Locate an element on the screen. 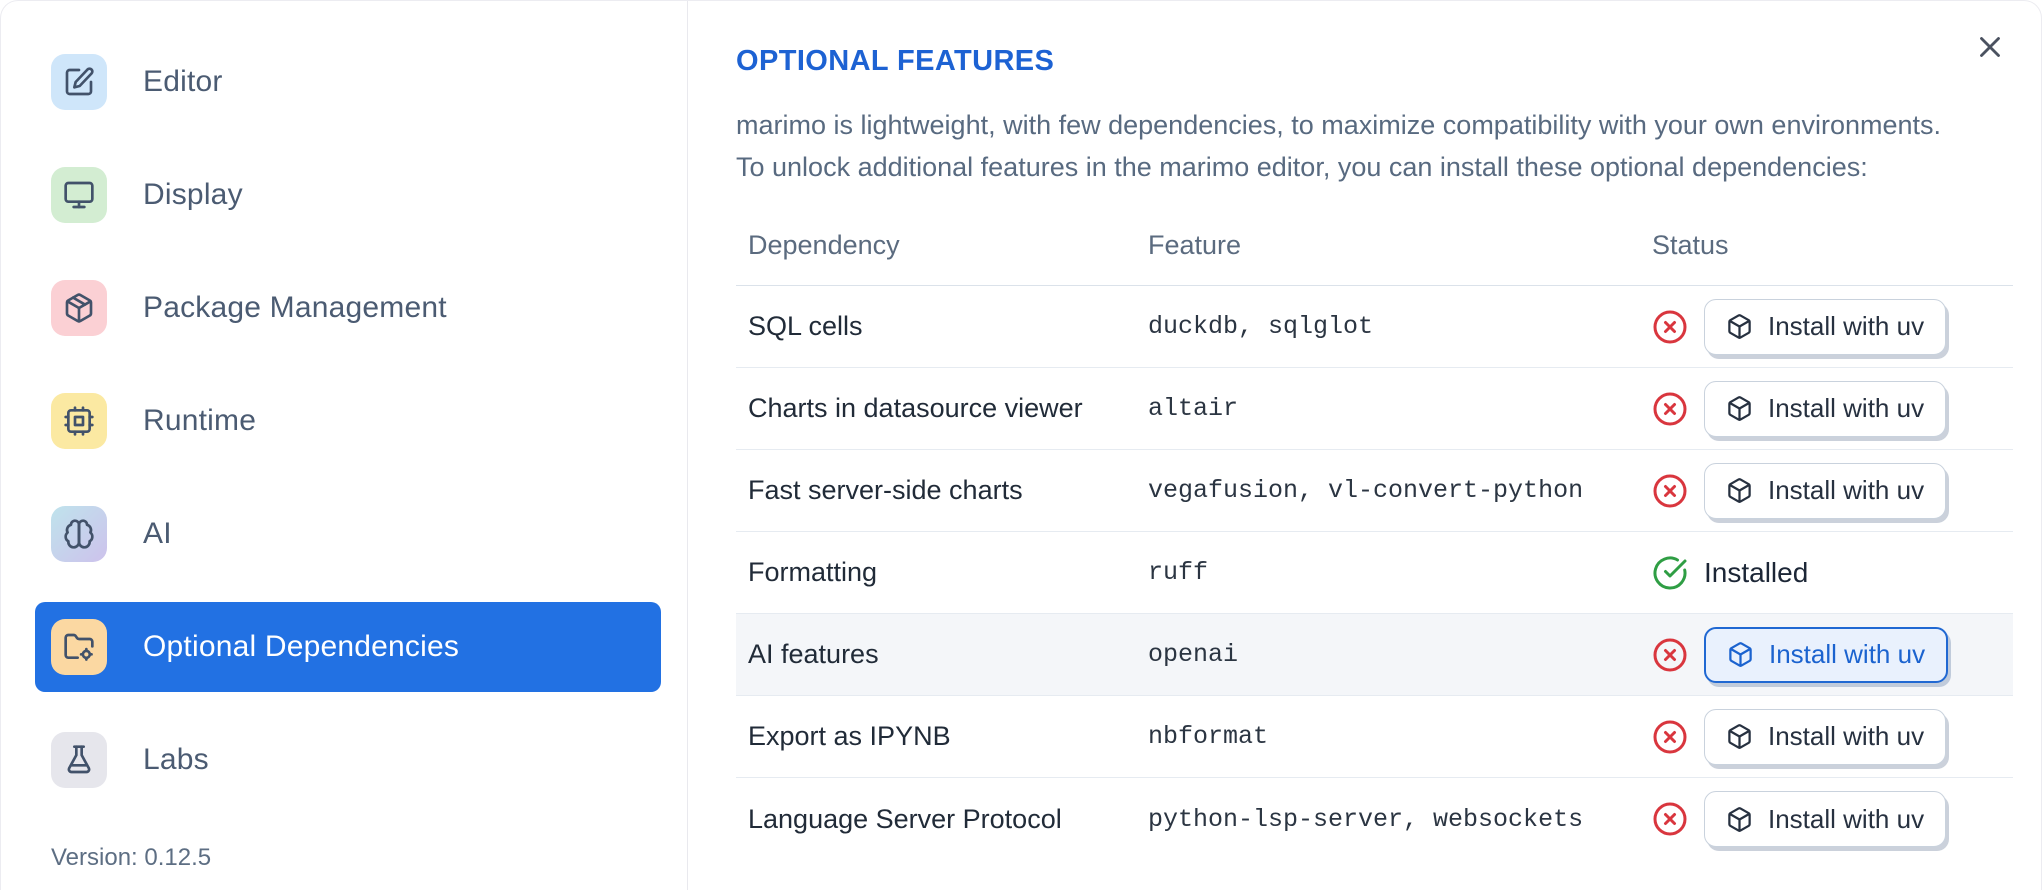 Image resolution: width=2042 pixels, height=890 pixels. sidebar-item-label: Package Management is located at coordinates (295, 307).